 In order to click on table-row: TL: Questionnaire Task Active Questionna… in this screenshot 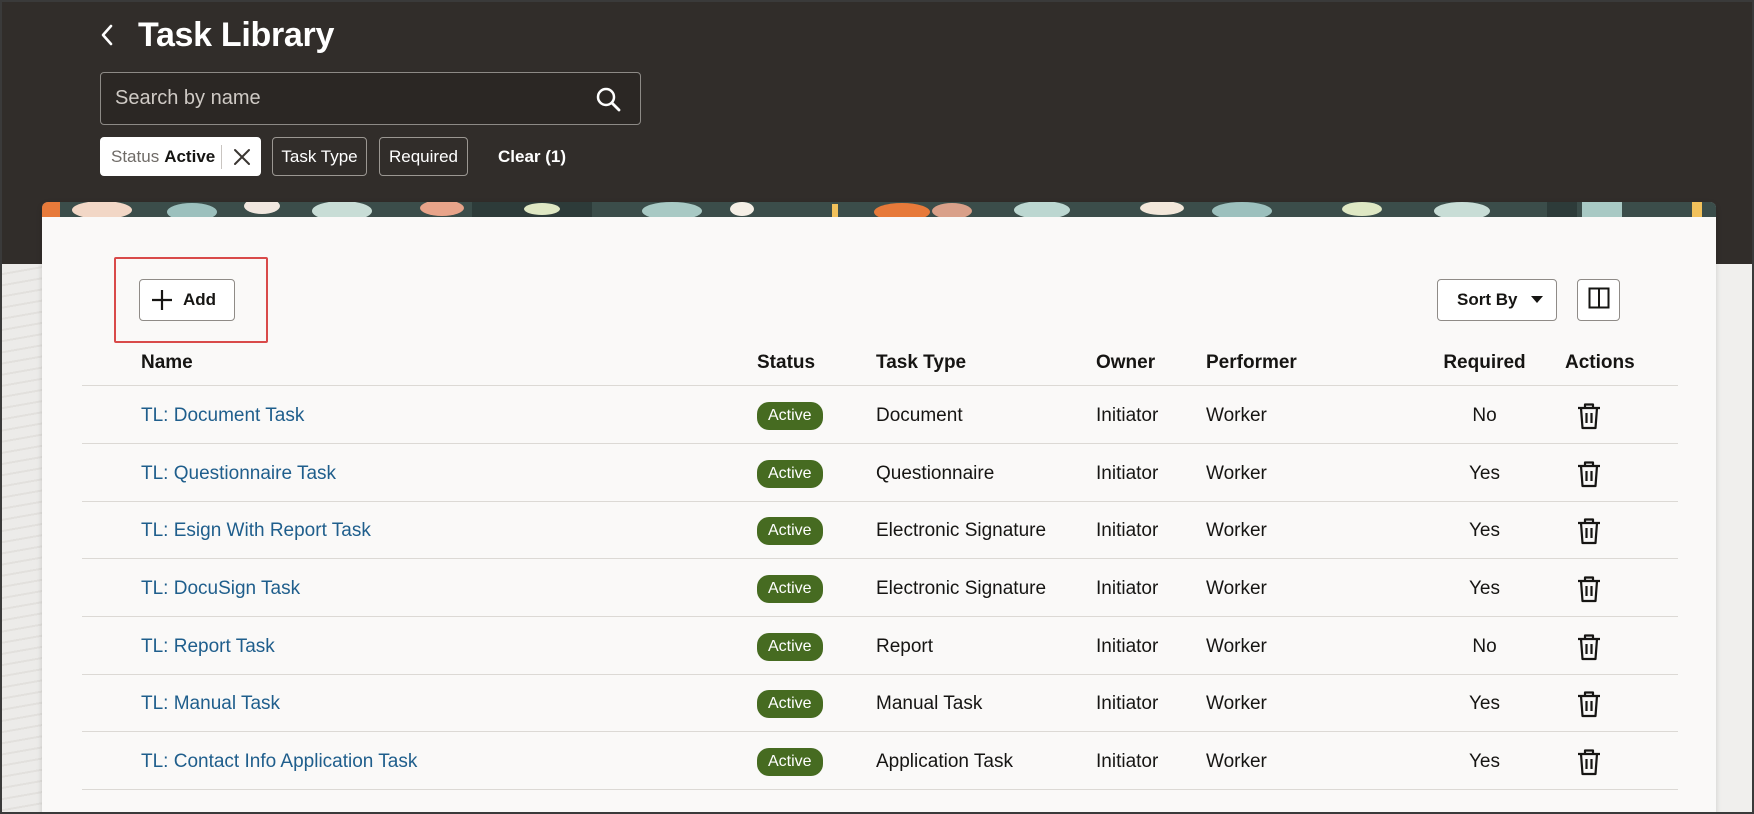, I will do `click(880, 473)`.